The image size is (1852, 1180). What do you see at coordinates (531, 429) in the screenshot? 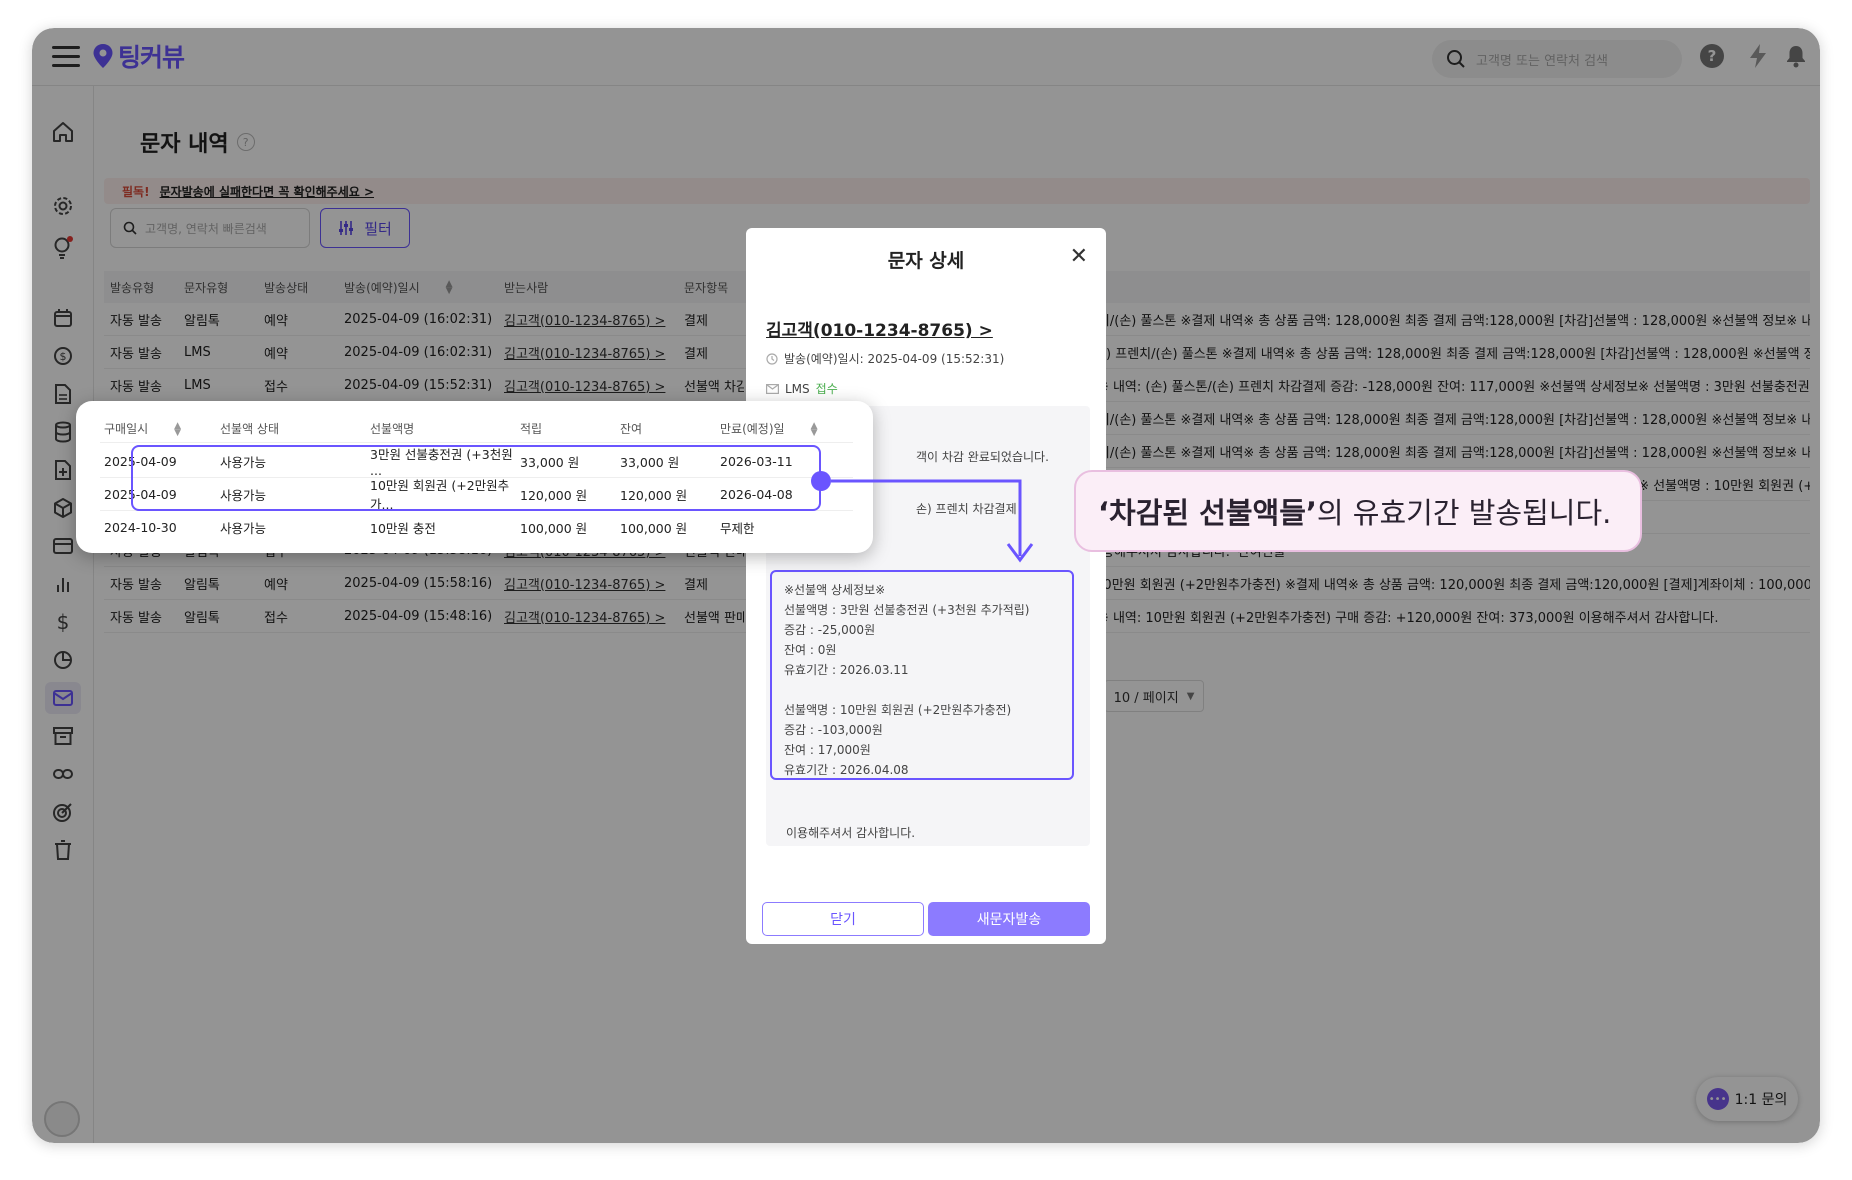
I see `popup-col-header: 적립` at bounding box center [531, 429].